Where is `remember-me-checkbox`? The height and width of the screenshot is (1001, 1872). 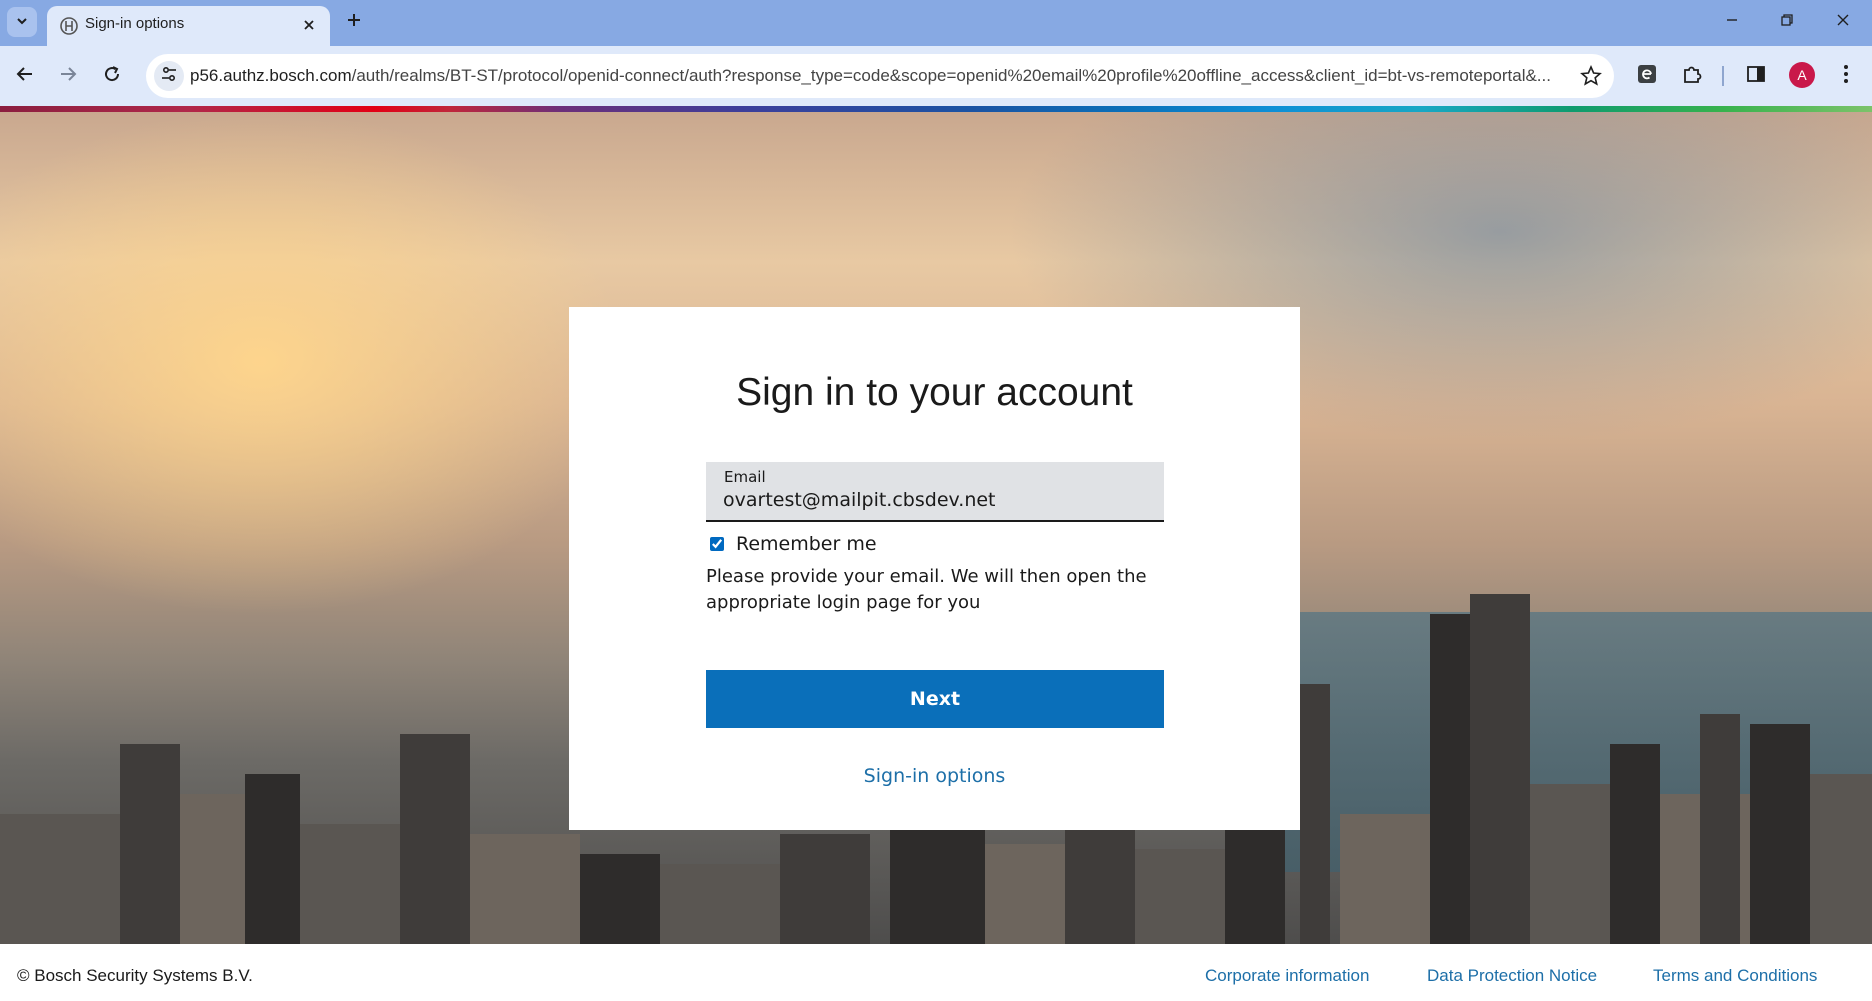
remember-me-checkbox is located at coordinates (717, 544).